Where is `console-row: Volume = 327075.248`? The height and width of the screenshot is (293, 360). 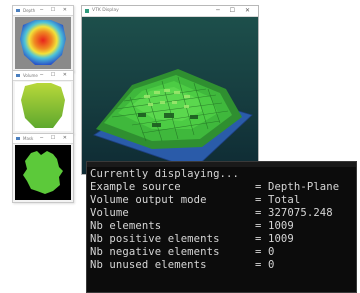
console-row: Volume = 327075.248 is located at coordinates (211, 213).